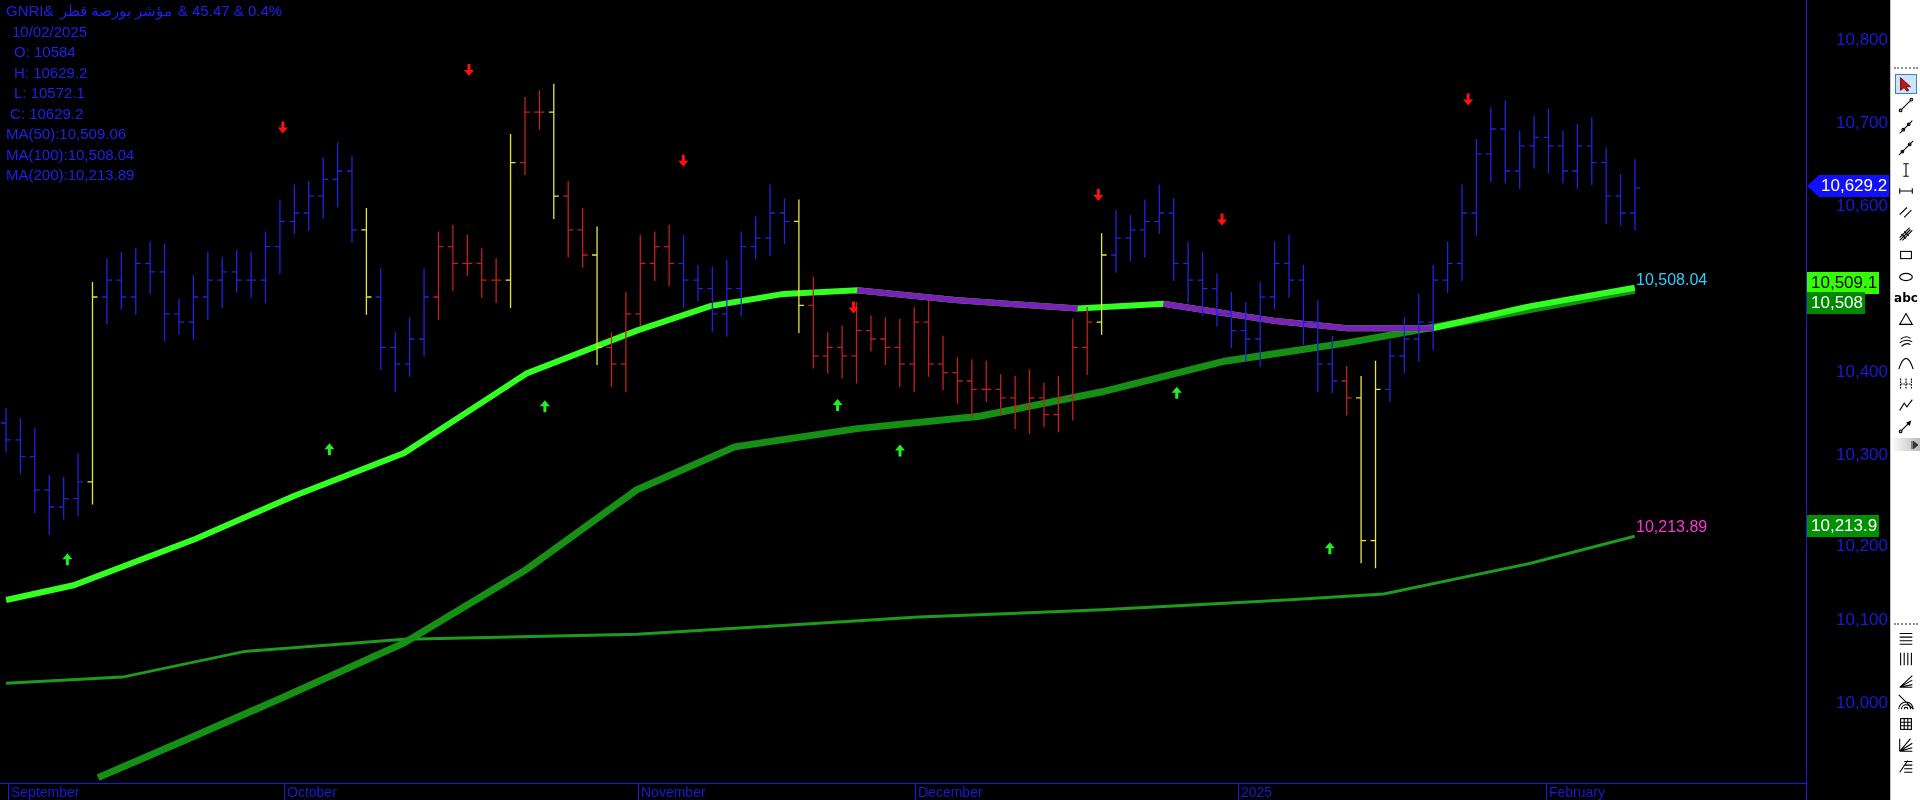 The image size is (1920, 800). What do you see at coordinates (1576, 792) in the screenshot?
I see `month-label: February` at bounding box center [1576, 792].